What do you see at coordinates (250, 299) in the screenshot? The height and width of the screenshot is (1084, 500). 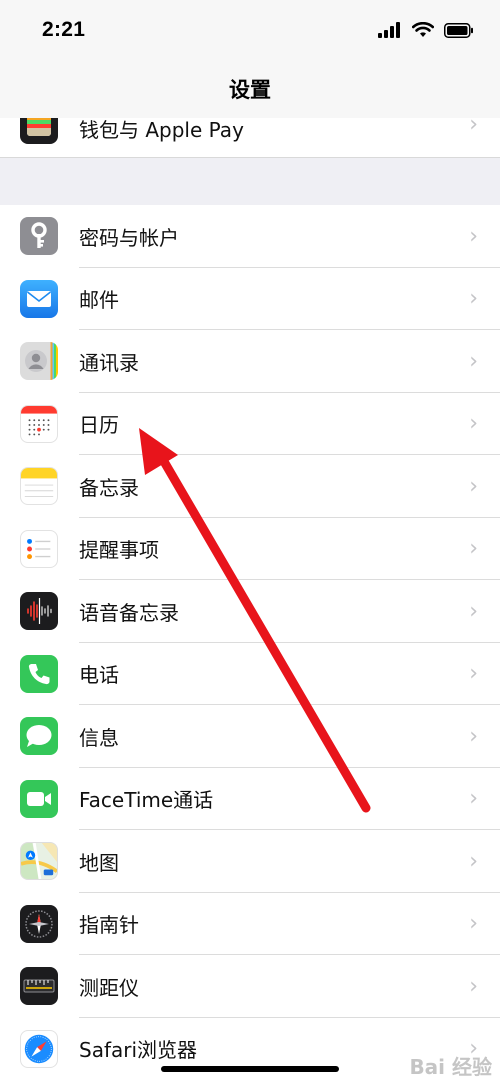 I see `settings-row-mail: 邮件 ›` at bounding box center [250, 299].